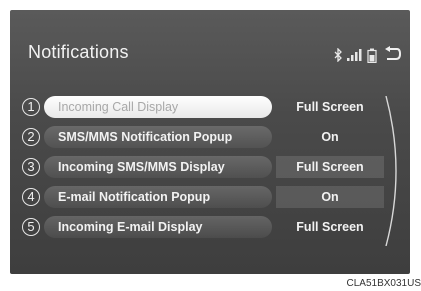  Describe the element at coordinates (158, 167) in the screenshot. I see `incoming-sms-mms-display-button: Incoming SMS/MMS Display` at that location.